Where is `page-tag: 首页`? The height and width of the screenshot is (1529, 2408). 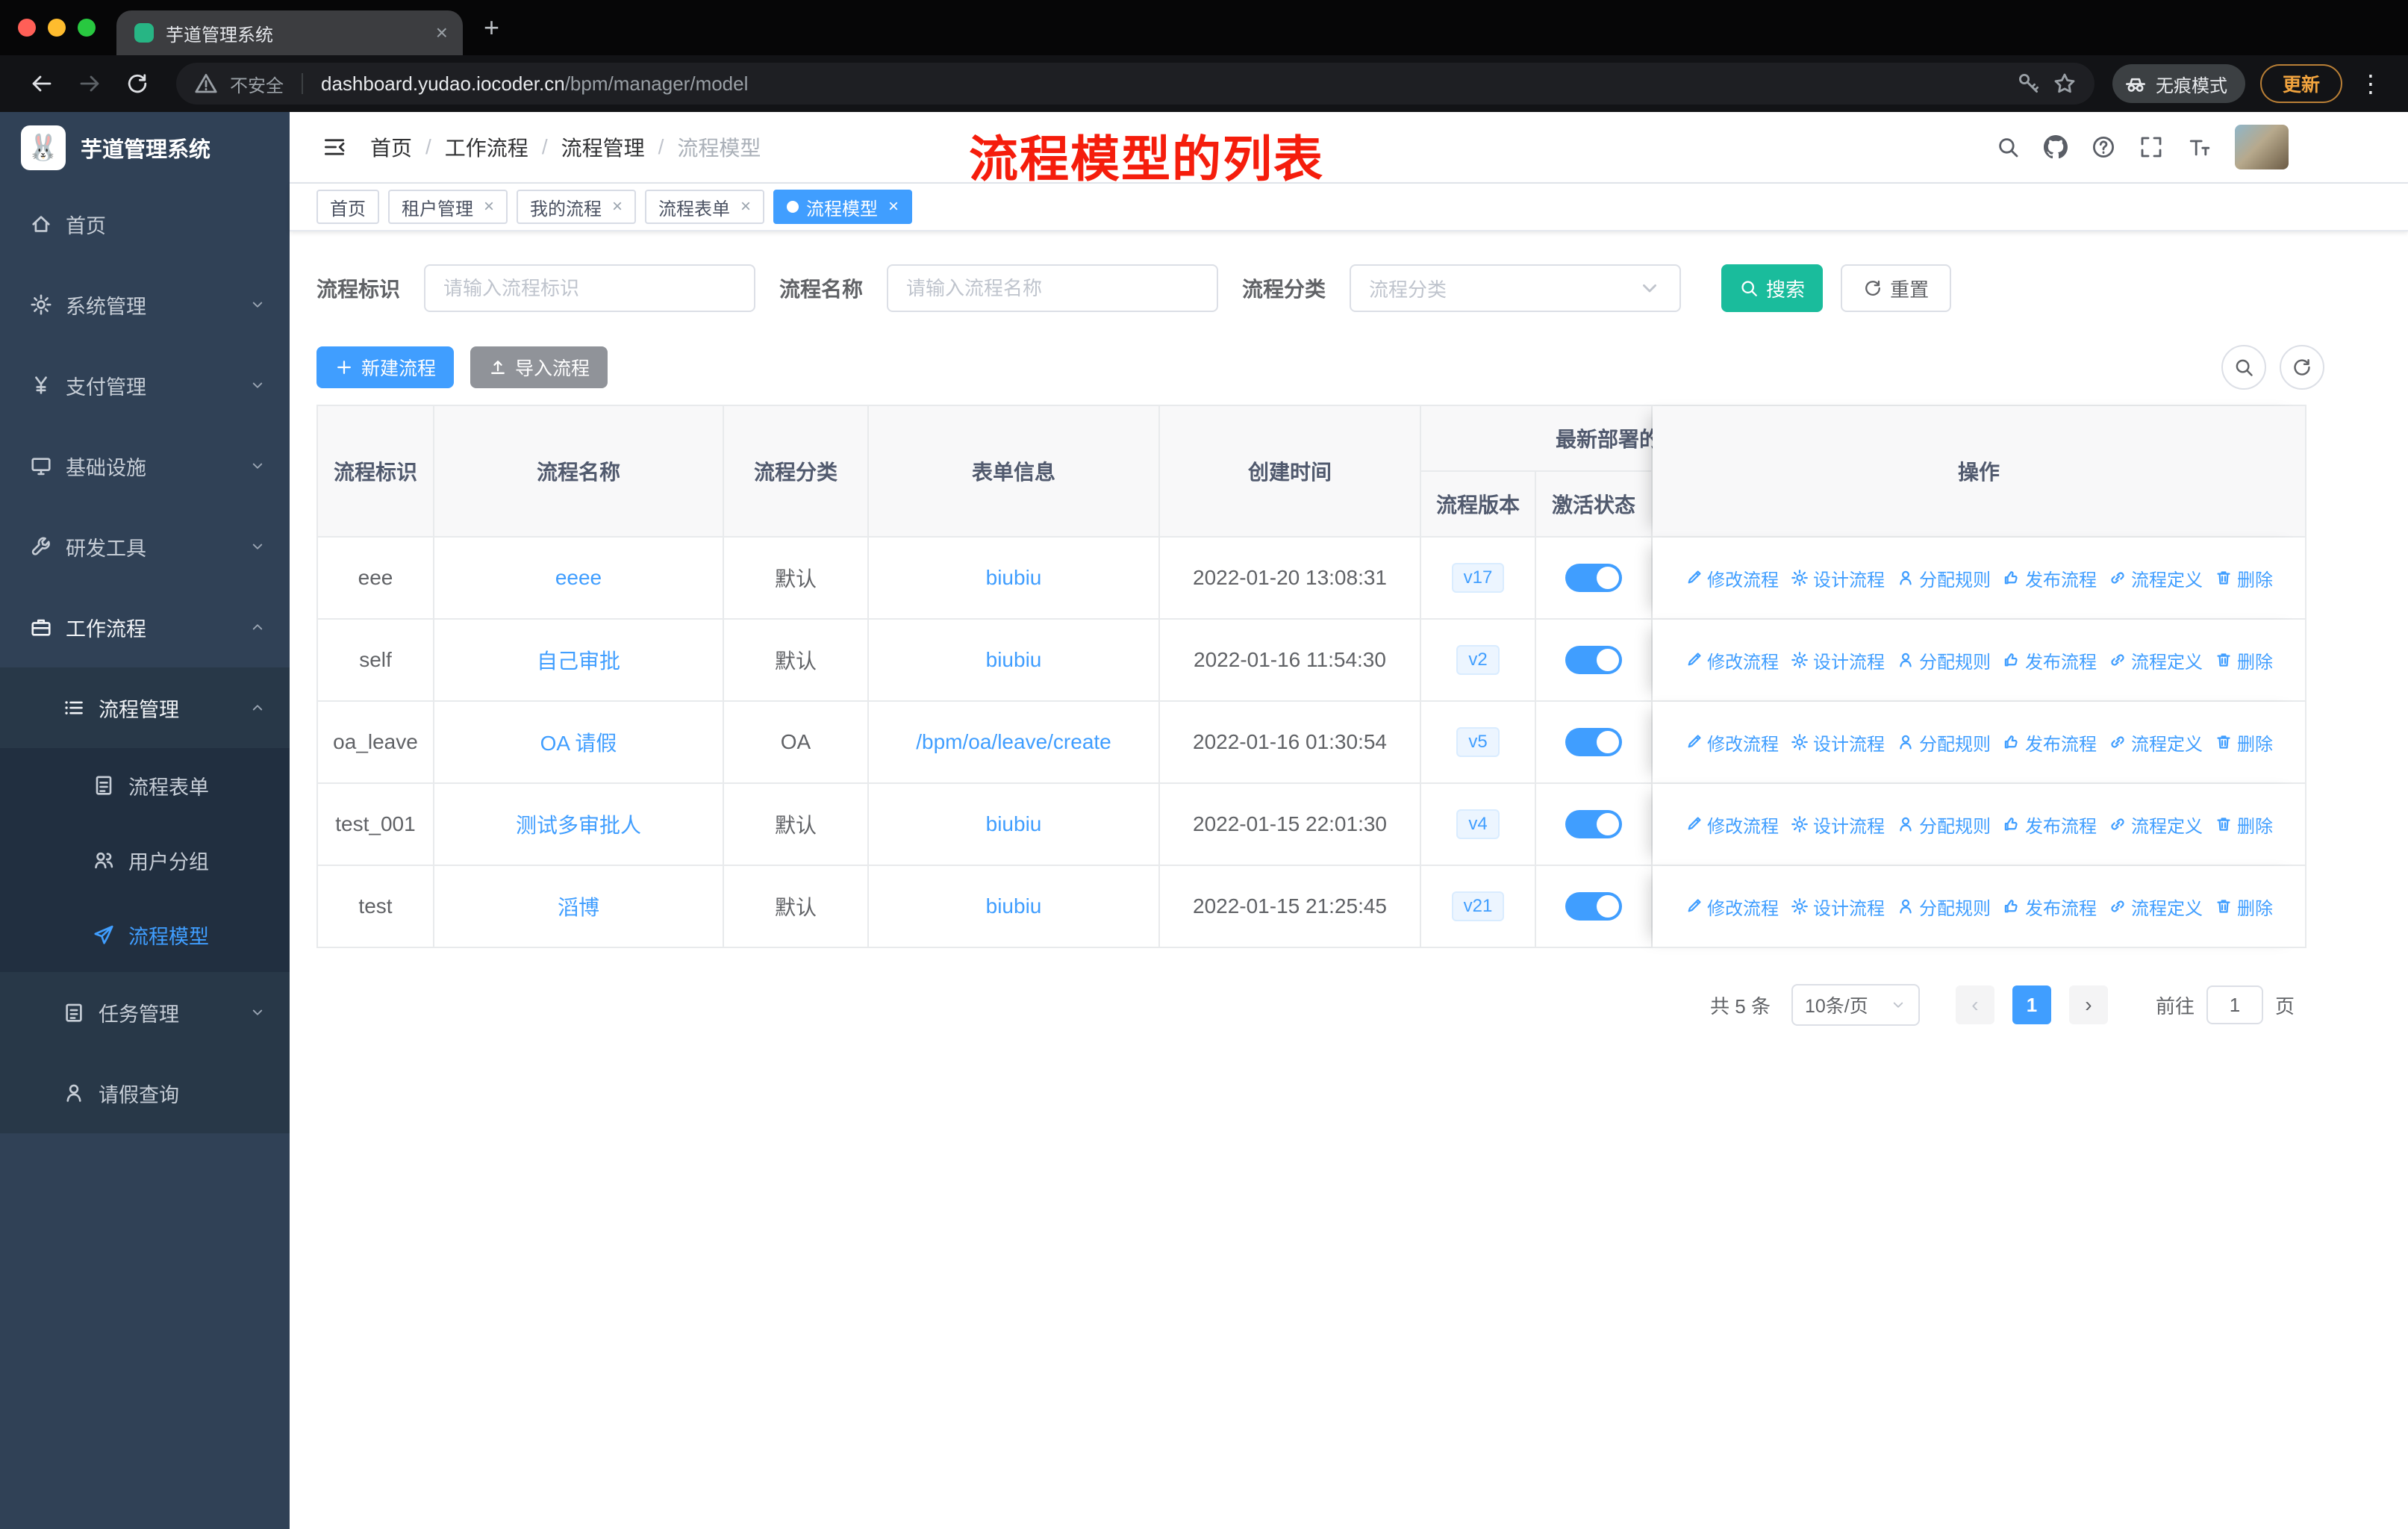 page-tag: 首页 is located at coordinates (347, 207).